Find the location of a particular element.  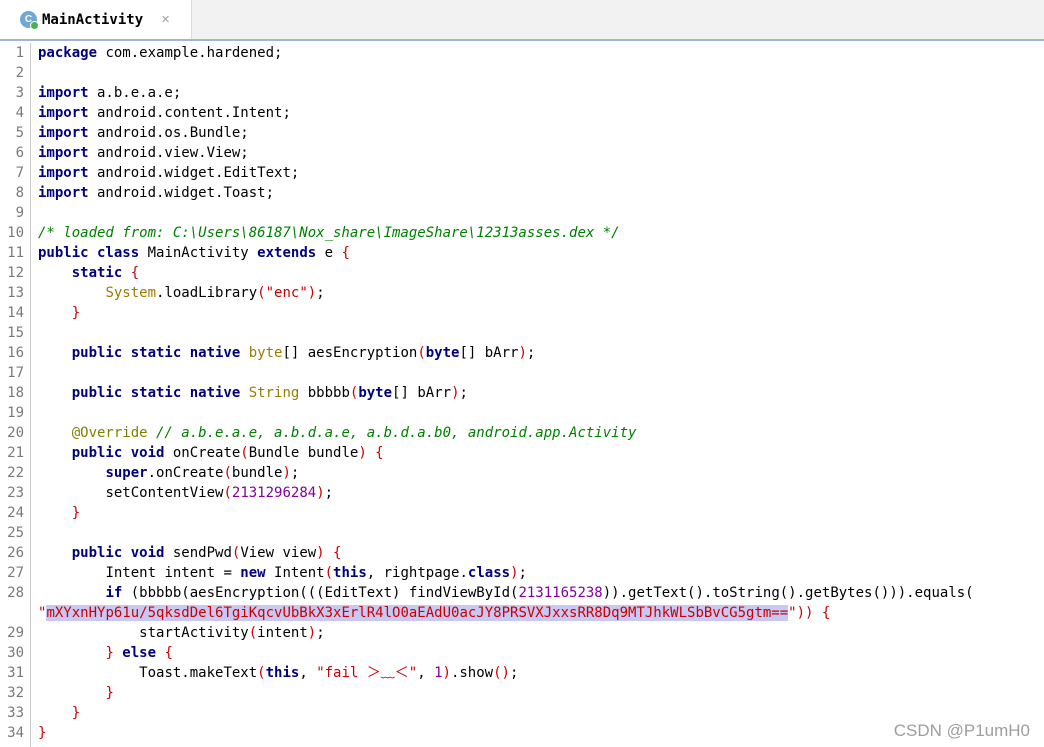

close-icon: × is located at coordinates (165, 19).